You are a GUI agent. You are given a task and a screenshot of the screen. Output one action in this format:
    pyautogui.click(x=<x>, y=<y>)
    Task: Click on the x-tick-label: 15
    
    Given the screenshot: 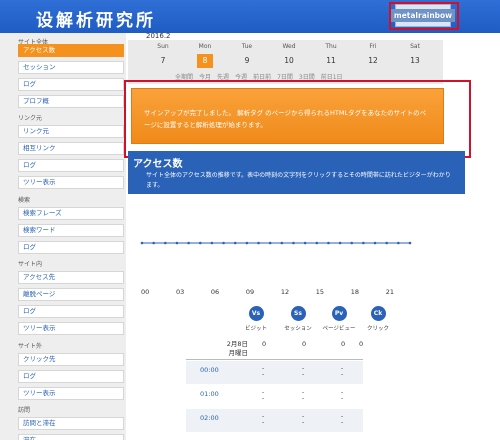 What is the action you would take?
    pyautogui.click(x=320, y=292)
    